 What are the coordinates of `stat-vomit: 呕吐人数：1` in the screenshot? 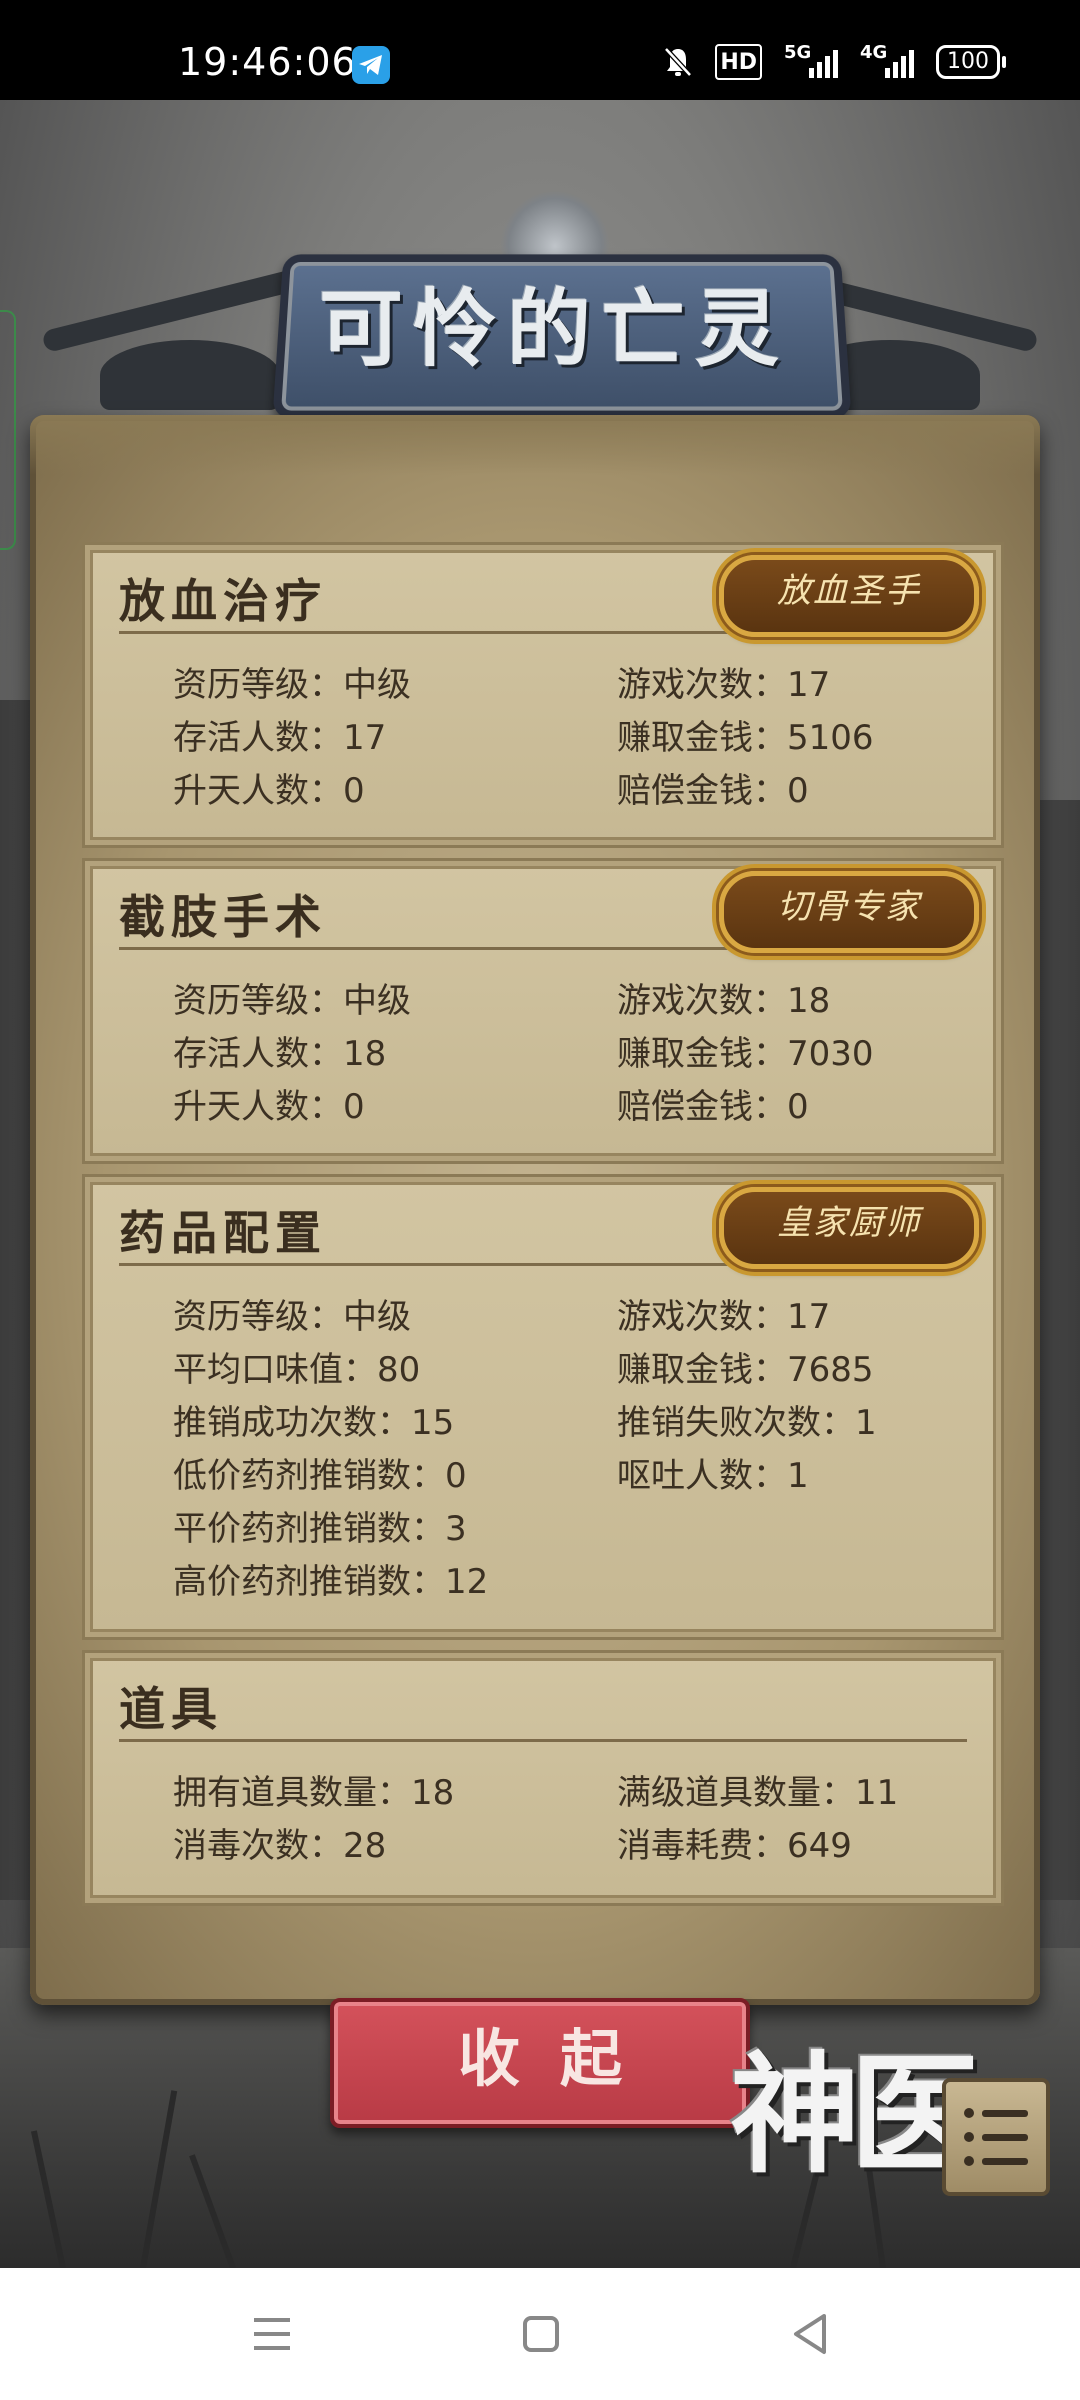 It's located at (713, 1476).